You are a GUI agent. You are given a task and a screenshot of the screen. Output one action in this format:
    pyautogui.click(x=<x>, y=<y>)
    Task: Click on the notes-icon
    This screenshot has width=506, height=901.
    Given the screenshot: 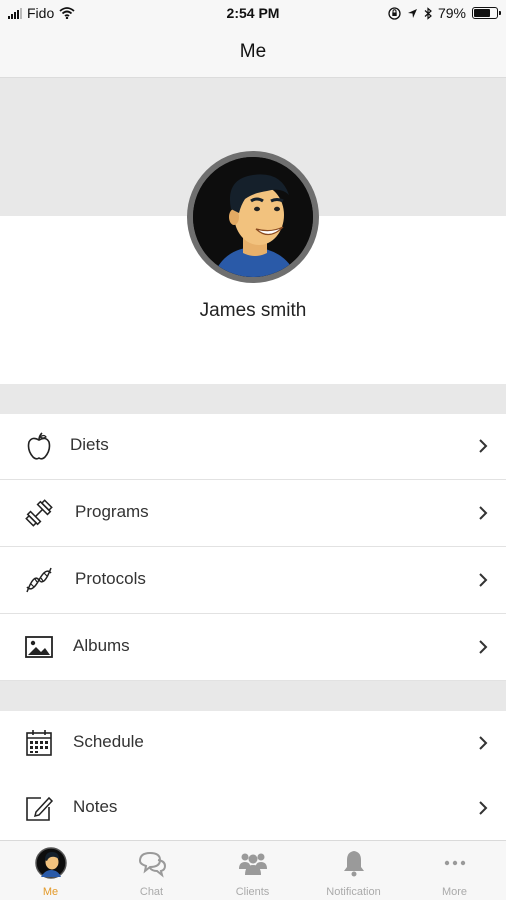 What is the action you would take?
    pyautogui.click(x=40, y=808)
    